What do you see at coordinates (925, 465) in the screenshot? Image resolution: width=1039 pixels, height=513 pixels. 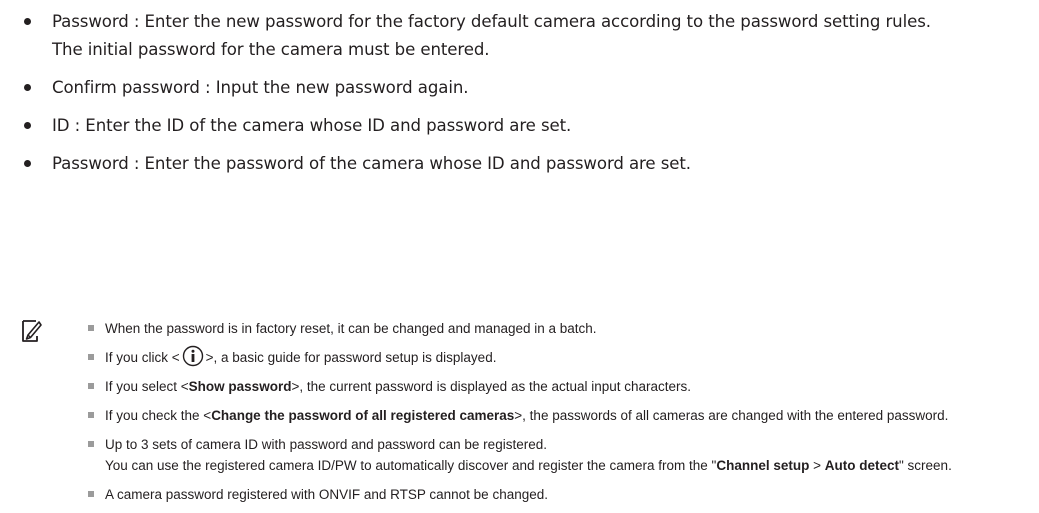 I see `note-text-post: " screen.` at bounding box center [925, 465].